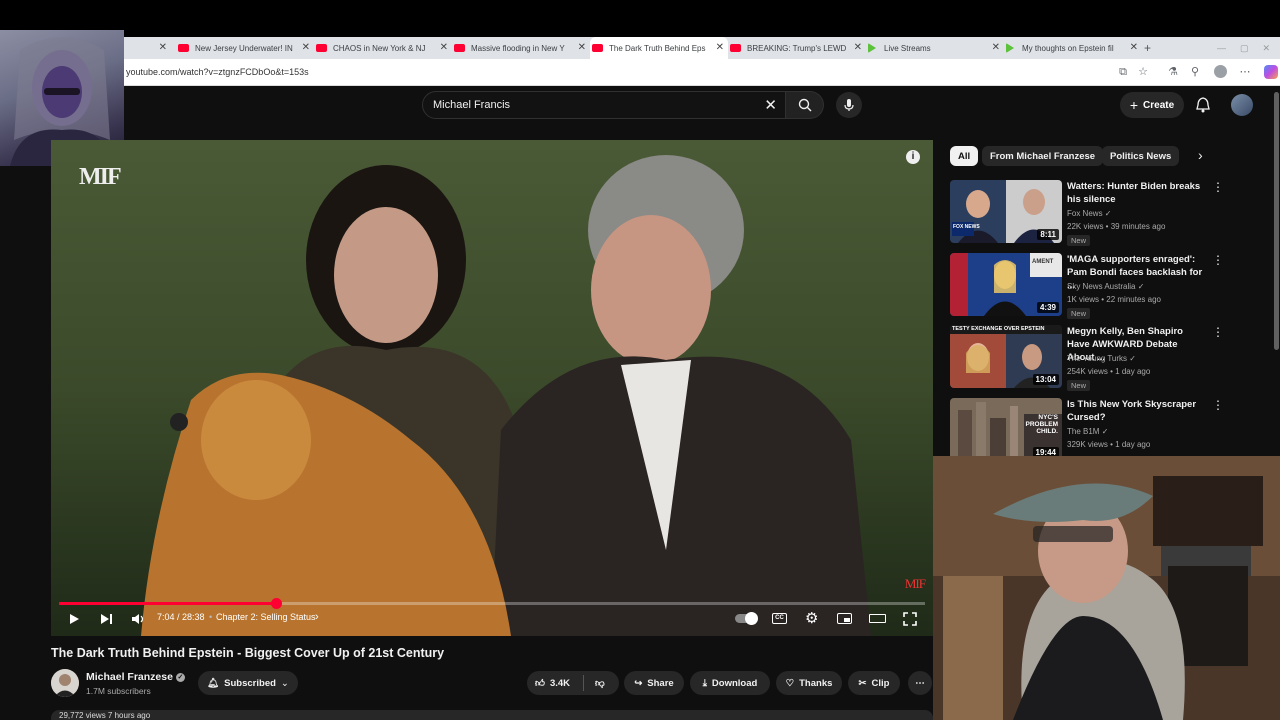  What do you see at coordinates (106, 619) in the screenshot?
I see `next-icon` at bounding box center [106, 619].